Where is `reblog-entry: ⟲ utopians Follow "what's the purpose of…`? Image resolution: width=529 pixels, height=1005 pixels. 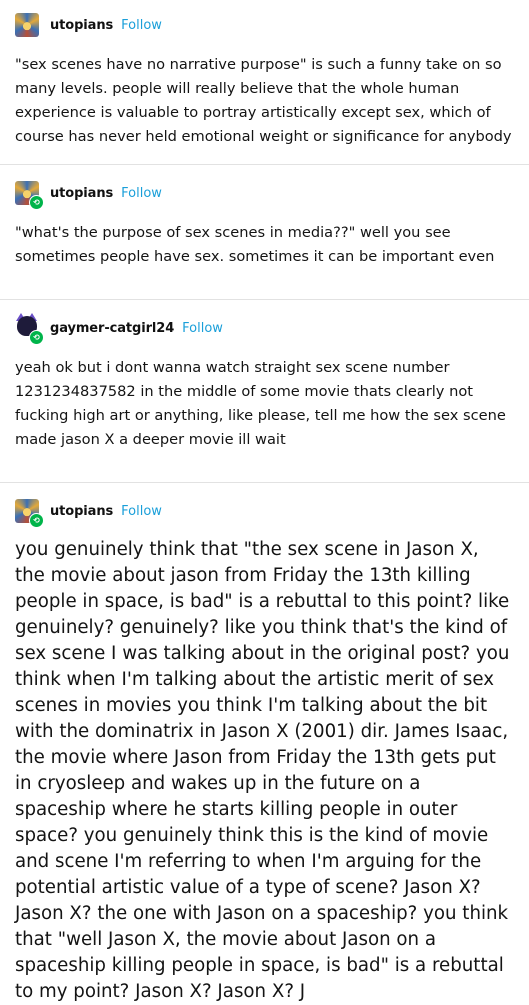
reblog-entry: ⟲ utopians Follow "what's the purpose of… is located at coordinates (264, 240).